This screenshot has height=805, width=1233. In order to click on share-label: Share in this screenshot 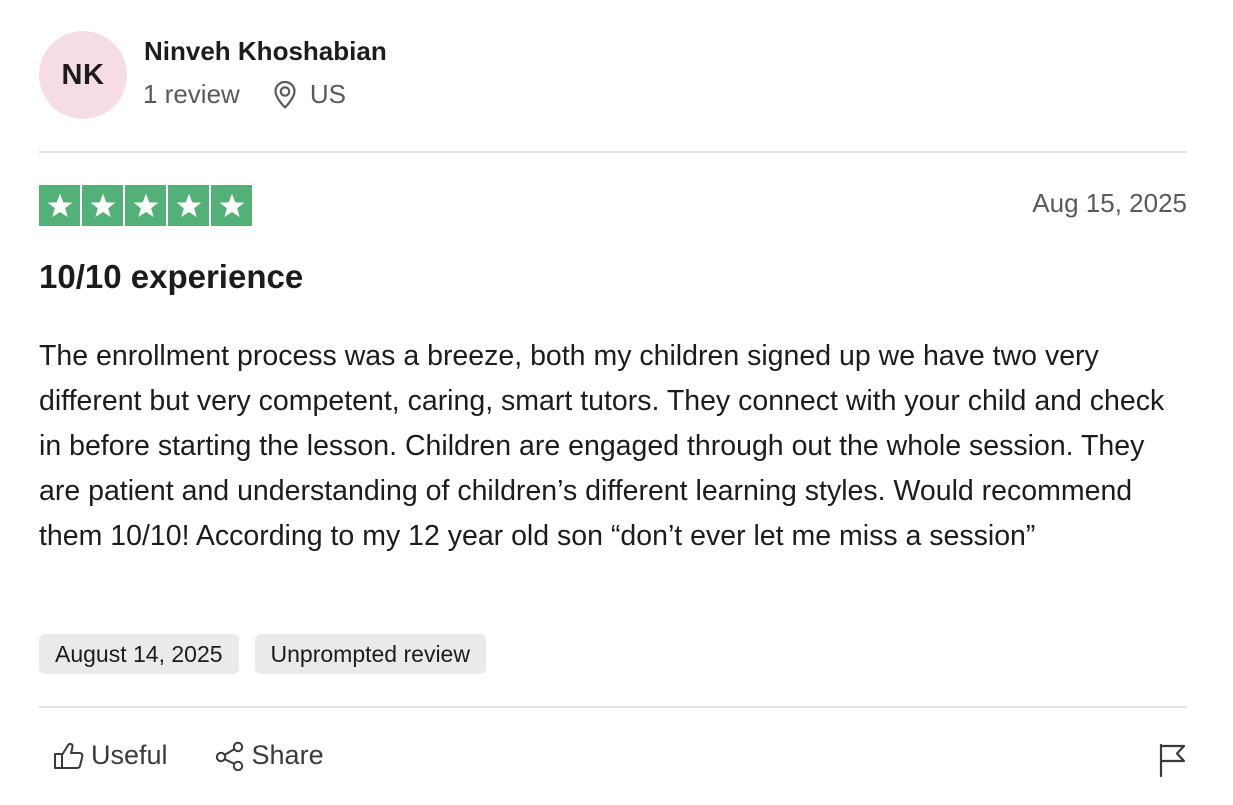, I will do `click(287, 755)`.